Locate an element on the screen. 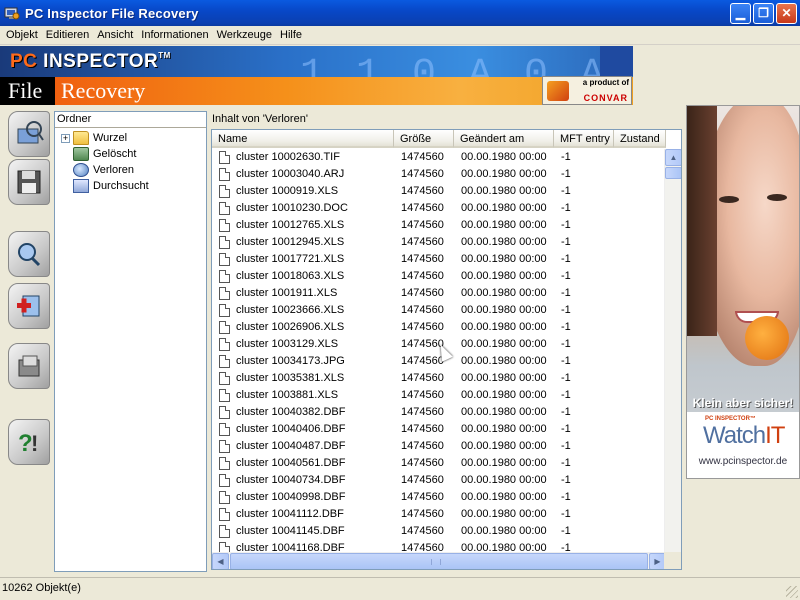  add-file-button is located at coordinates (29, 306).